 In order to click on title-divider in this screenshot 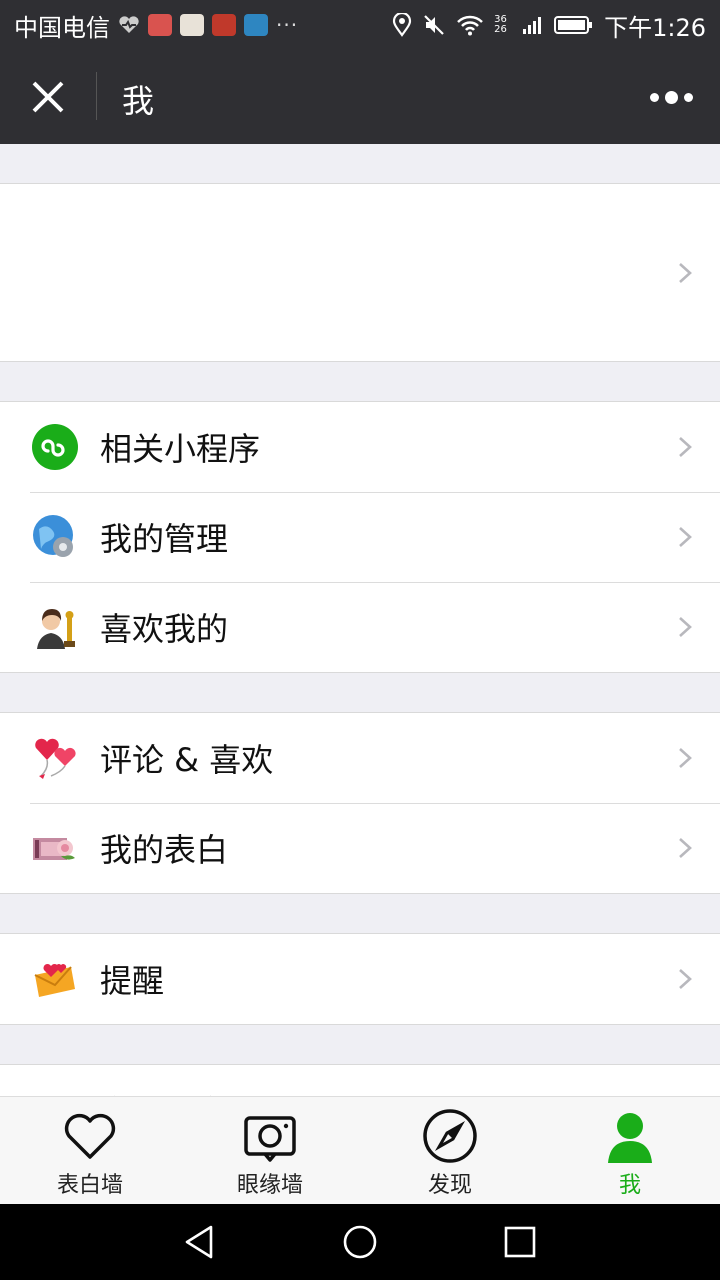, I will do `click(96, 96)`.